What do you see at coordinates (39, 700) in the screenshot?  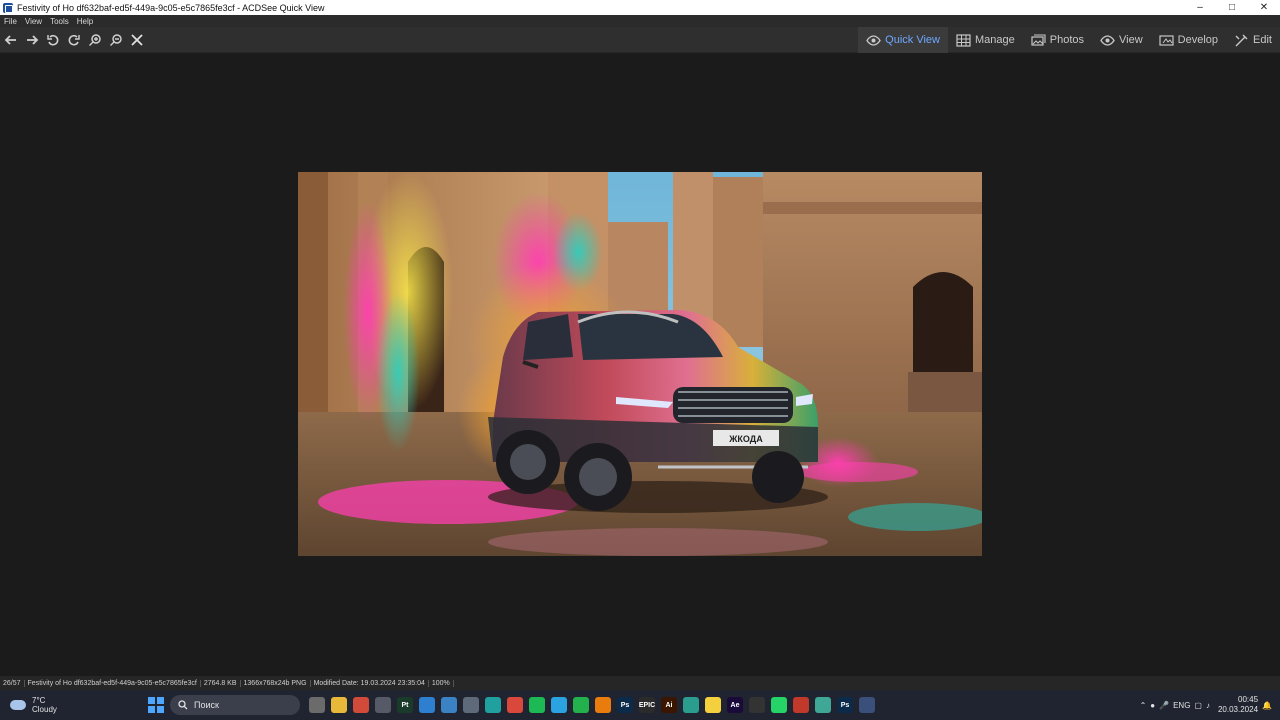 I see `weather-temperature: 7°C` at bounding box center [39, 700].